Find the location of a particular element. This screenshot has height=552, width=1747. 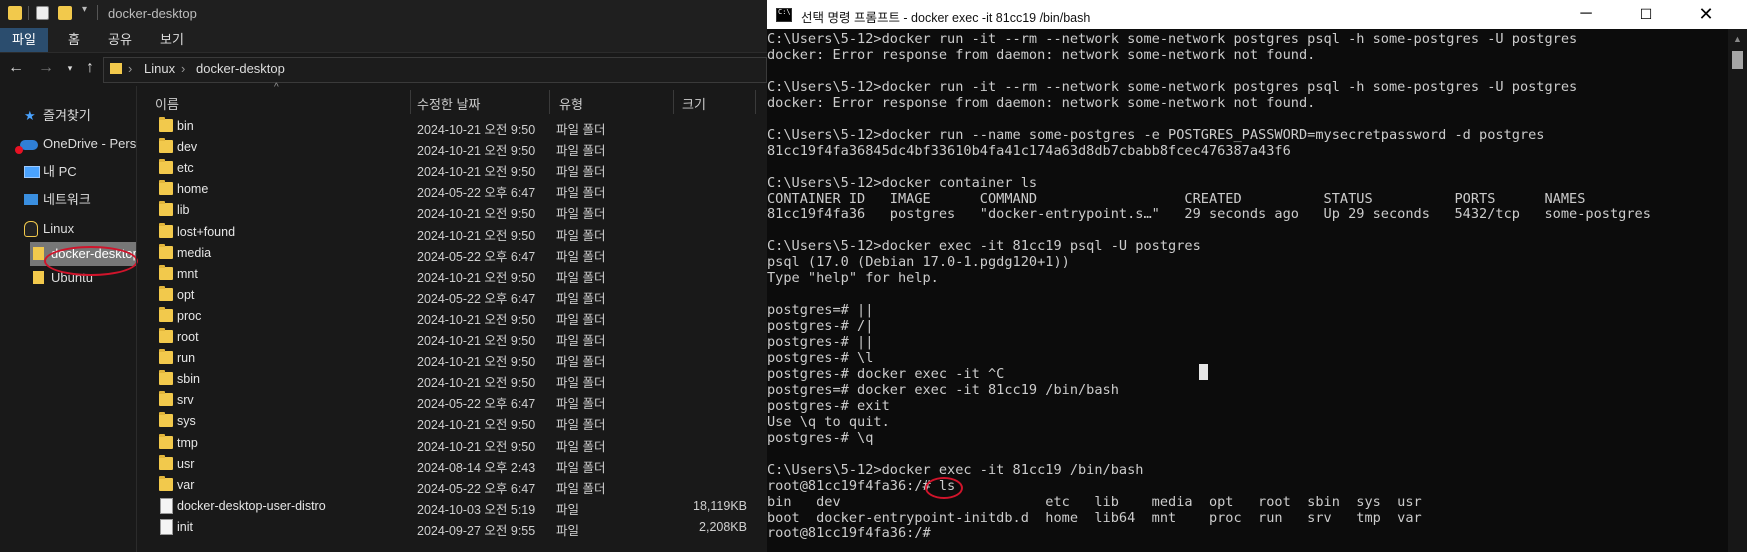

file-row: etc 2024-10-21 오전 9:50 파일 폴더 is located at coordinates (452, 168).